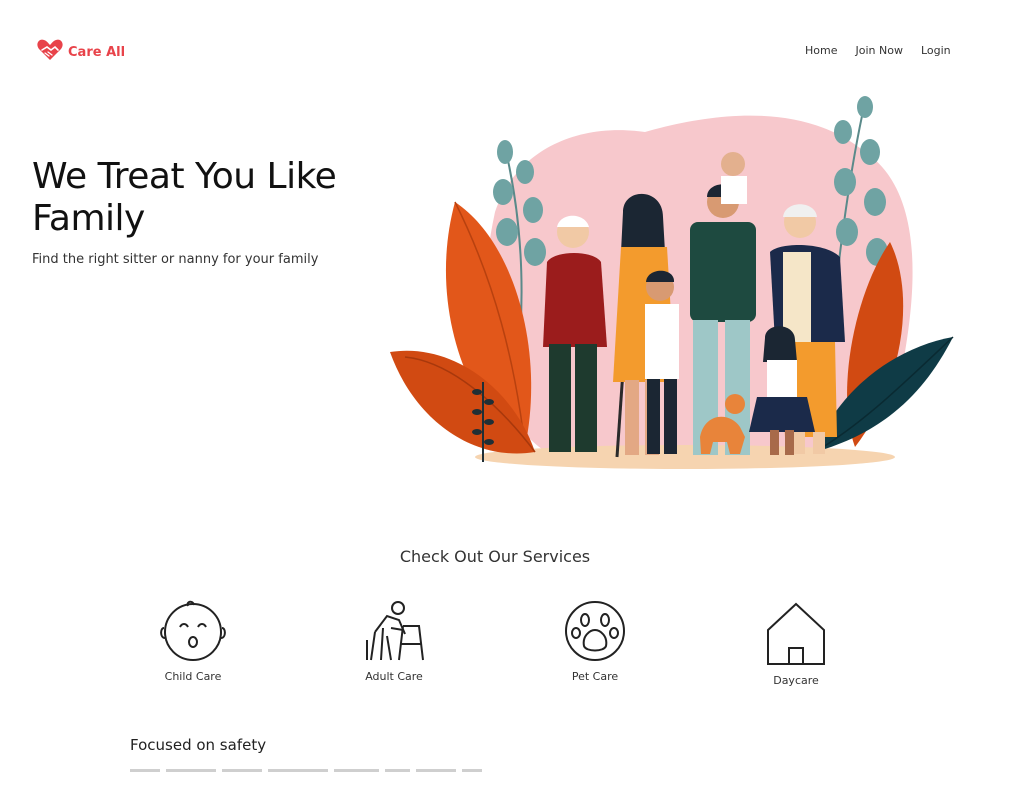 Image resolution: width=1013 pixels, height=792 pixels. I want to click on service-label: Pet Care, so click(595, 676).